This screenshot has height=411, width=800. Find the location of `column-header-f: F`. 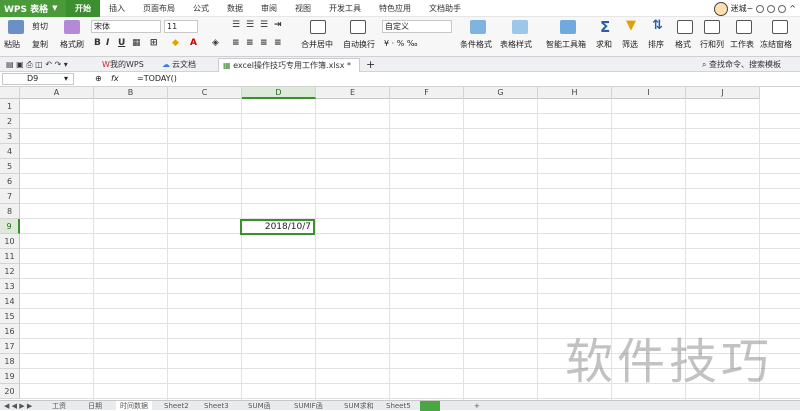

column-header-f: F is located at coordinates (427, 93).